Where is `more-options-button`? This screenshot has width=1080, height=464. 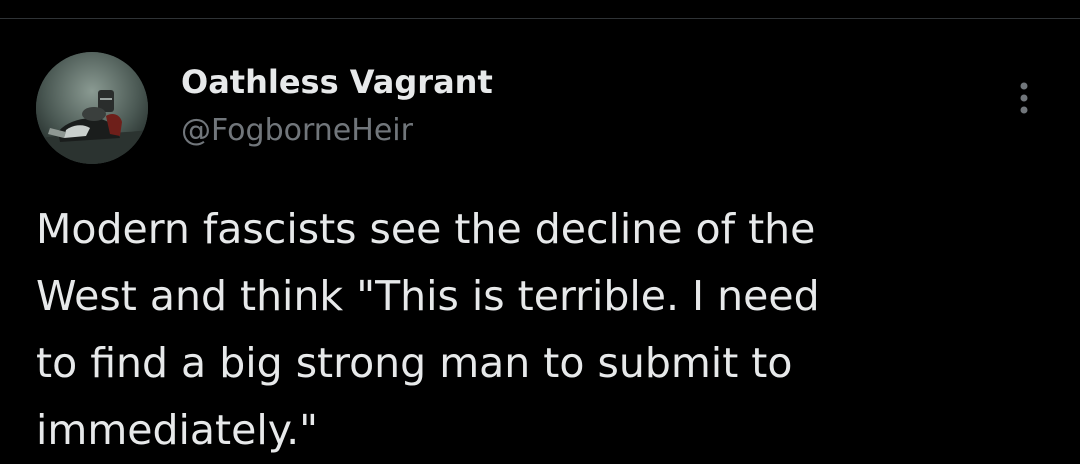
more-options-button is located at coordinates (1024, 98).